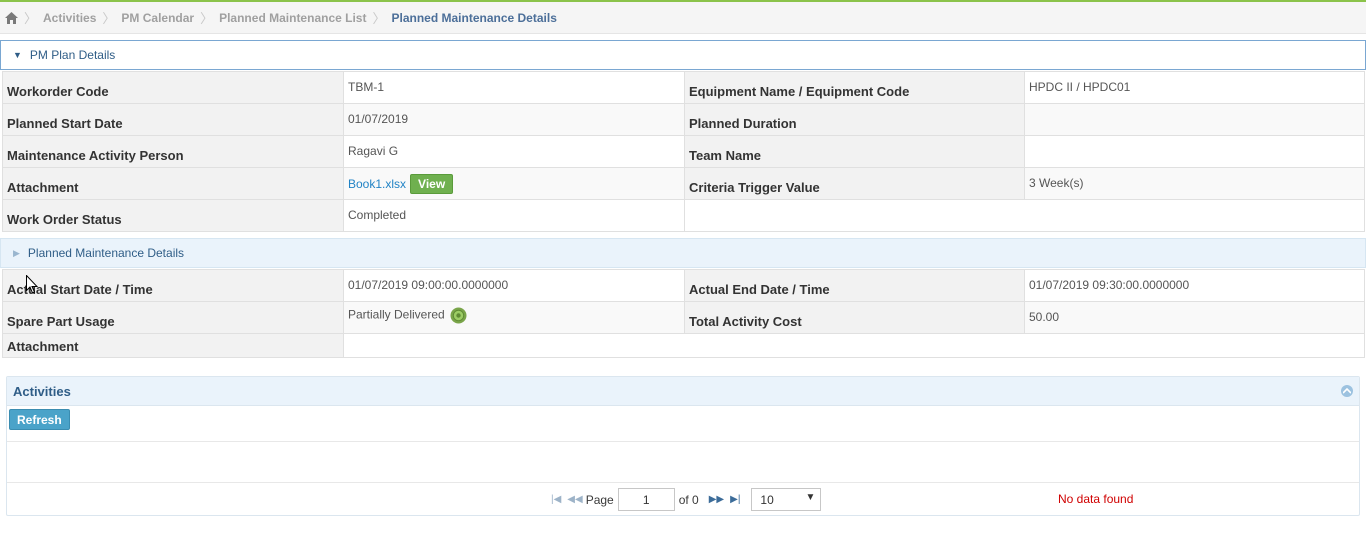 This screenshot has height=538, width=1366. I want to click on prev-page-icon: ◀◀, so click(574, 499).